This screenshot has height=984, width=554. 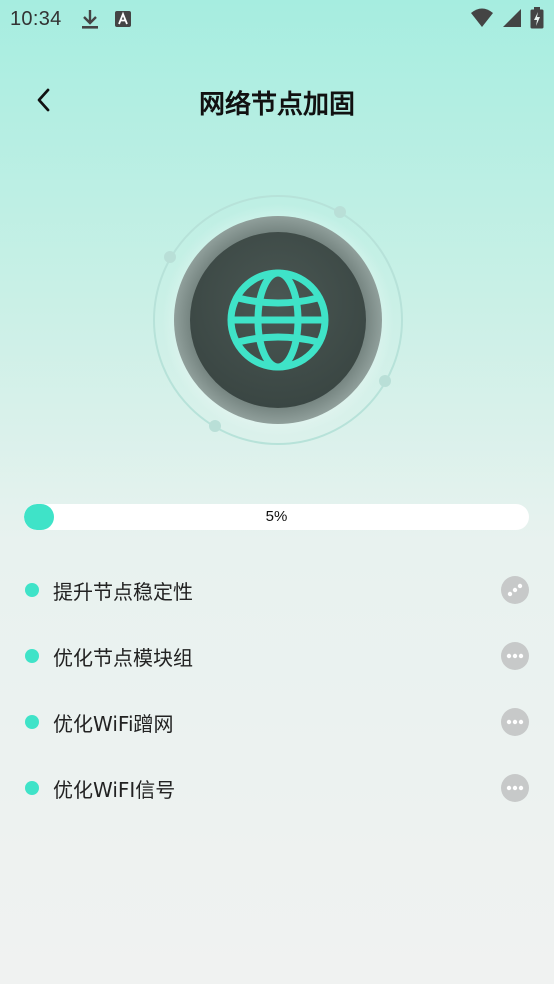 I want to click on signal-icon, so click(x=512, y=18).